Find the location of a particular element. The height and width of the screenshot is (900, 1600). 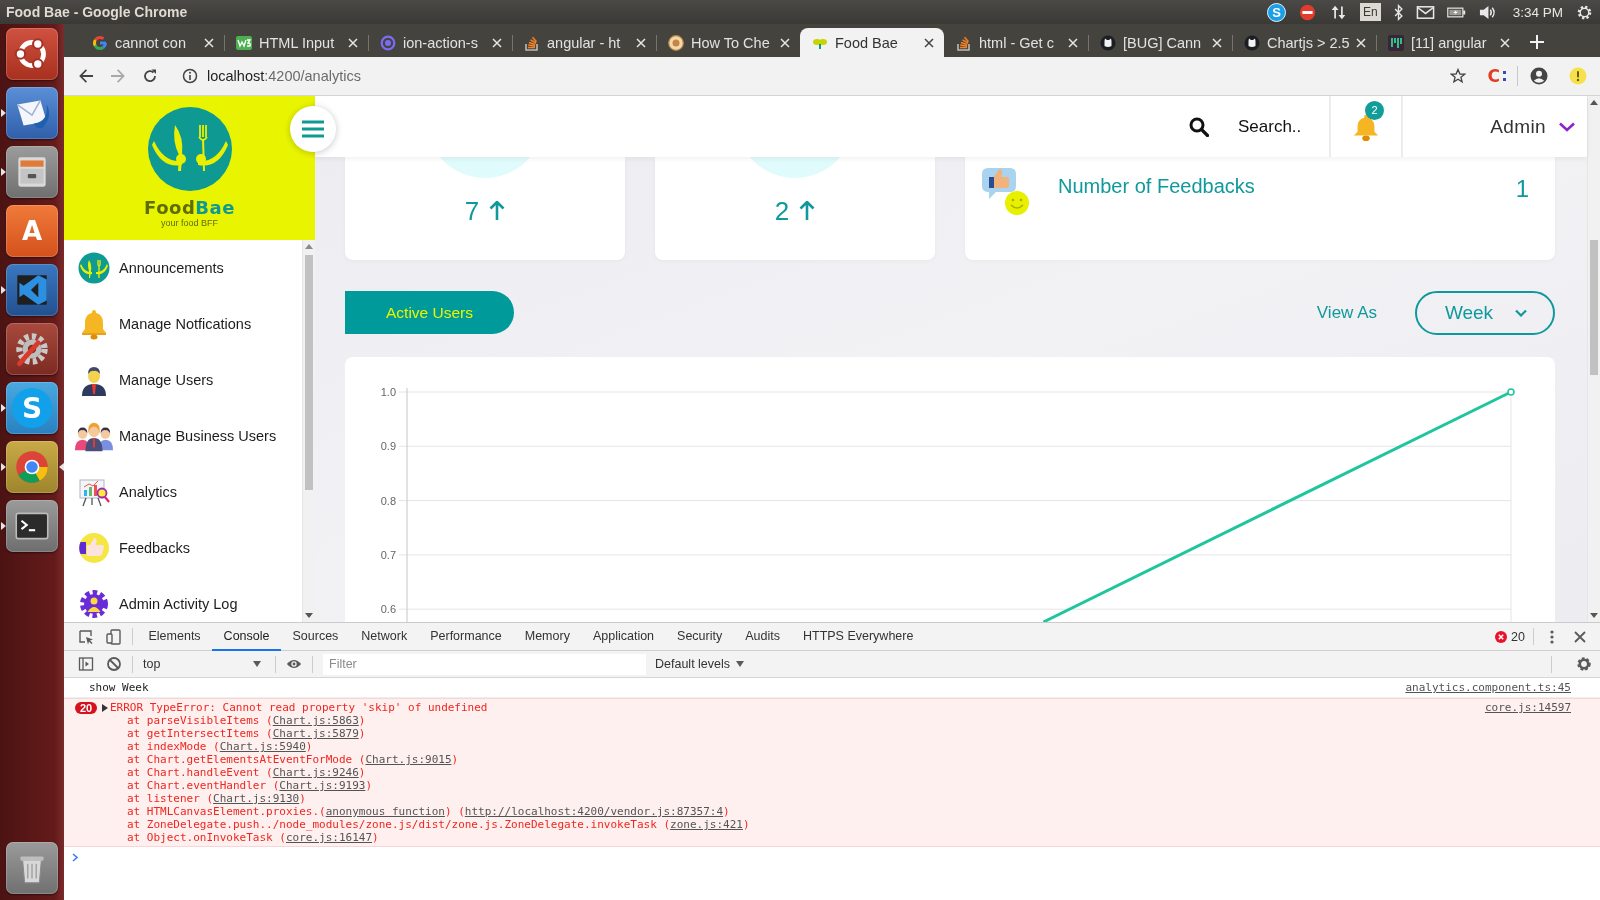

stat-value: 2 is located at coordinates (782, 211).